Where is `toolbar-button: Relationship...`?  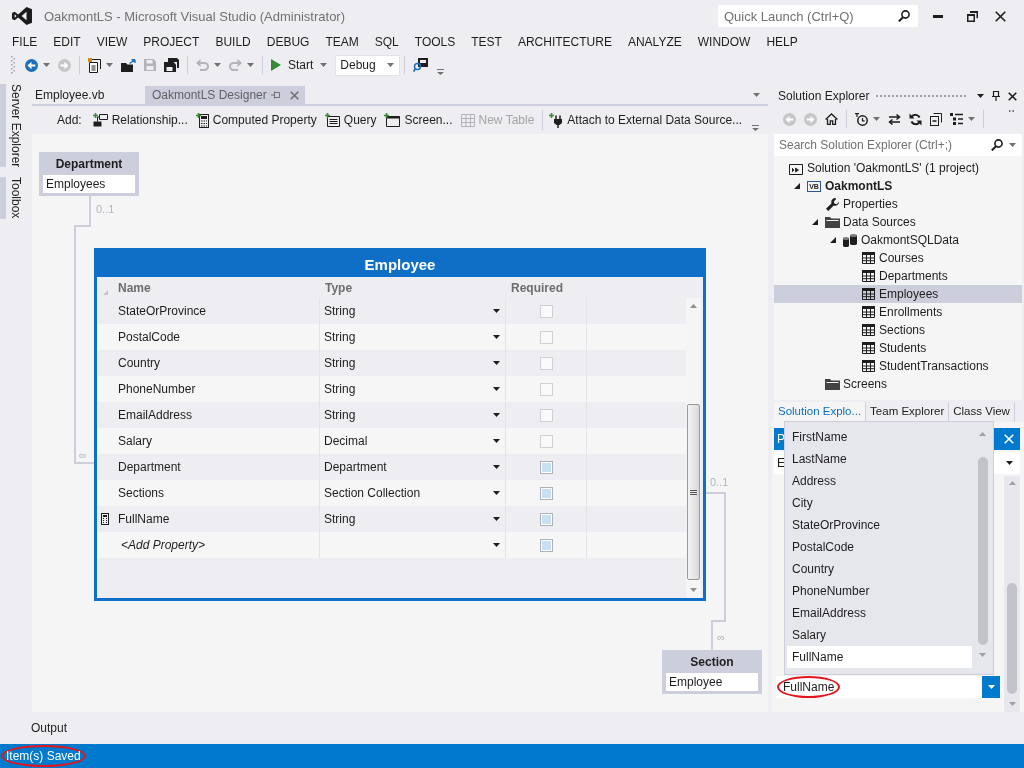
toolbar-button: Relationship... is located at coordinates (140, 120).